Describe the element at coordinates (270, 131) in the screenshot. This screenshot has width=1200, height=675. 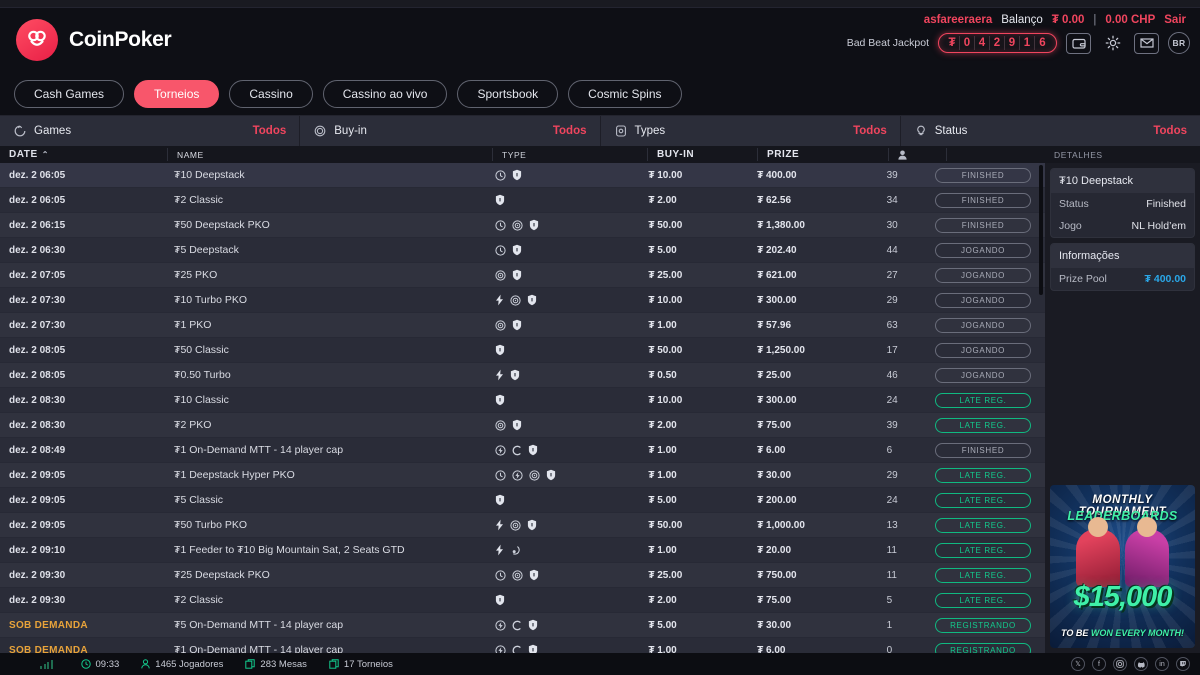
I see `filter-games-value: Todos` at that location.